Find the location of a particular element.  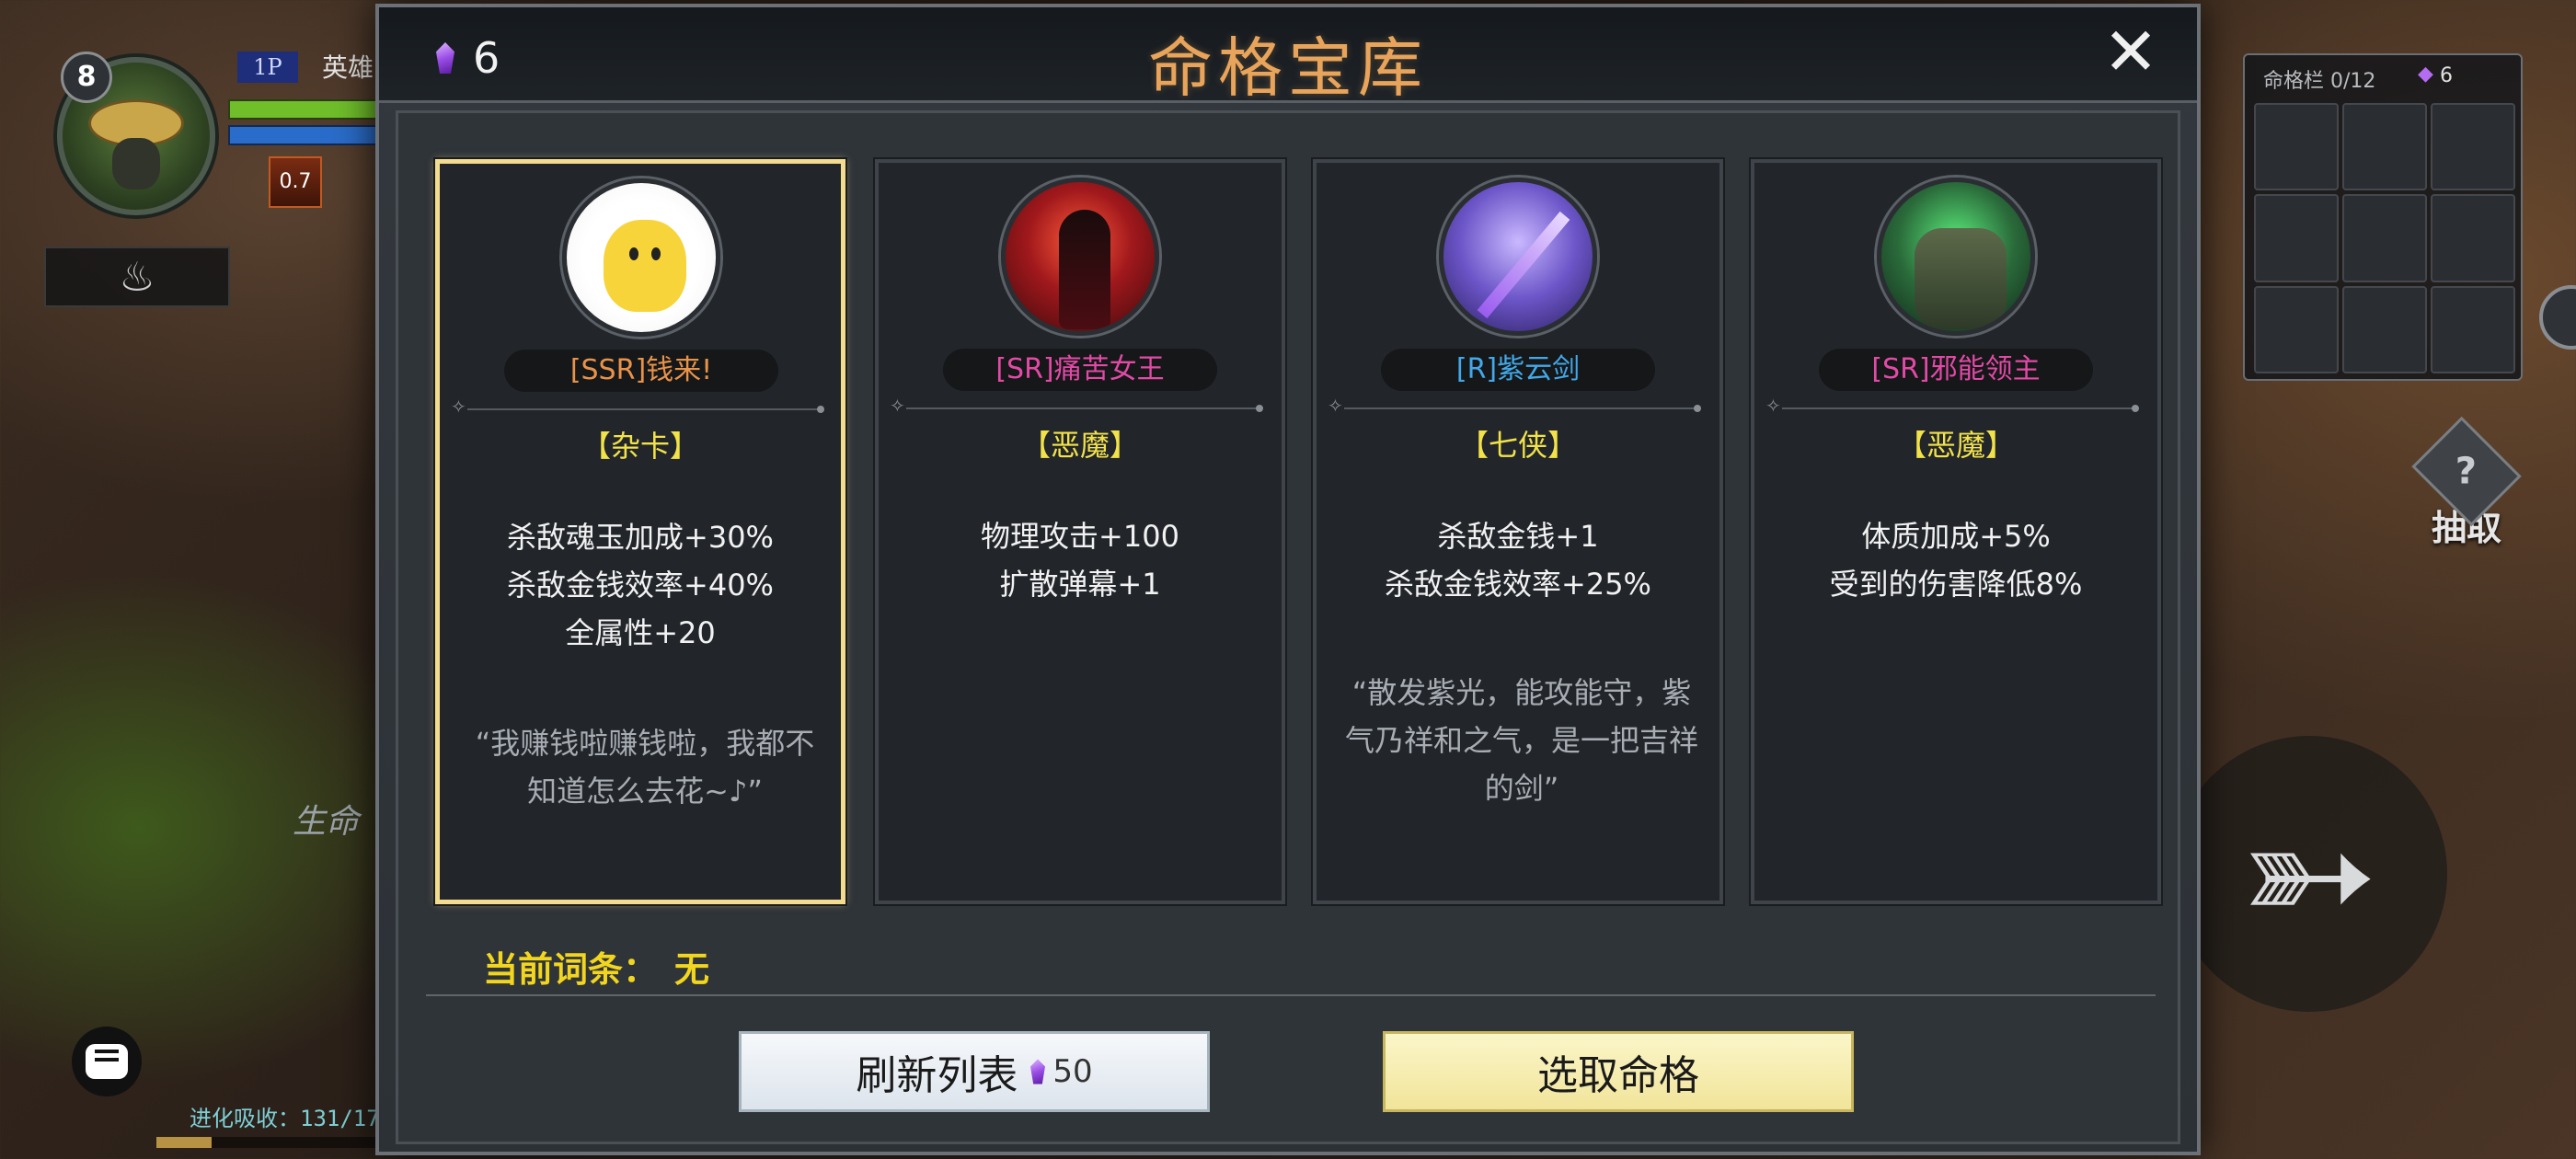

hero-level-badge: 8 is located at coordinates (86, 77).